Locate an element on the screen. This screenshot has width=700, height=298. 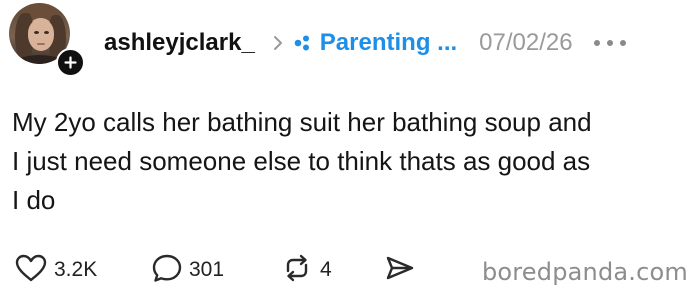
avatar-face is located at coordinates (41, 35).